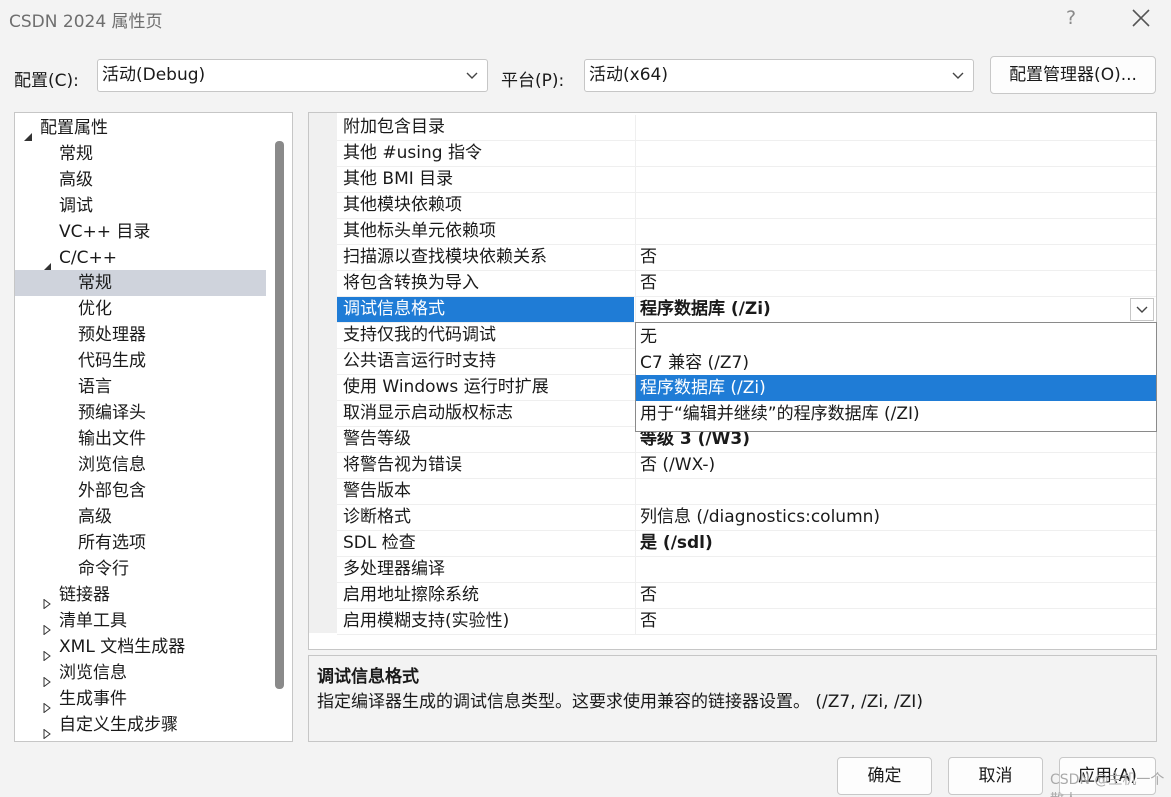  What do you see at coordinates (394, 309) in the screenshot?
I see `property-name: 调试信息格式` at bounding box center [394, 309].